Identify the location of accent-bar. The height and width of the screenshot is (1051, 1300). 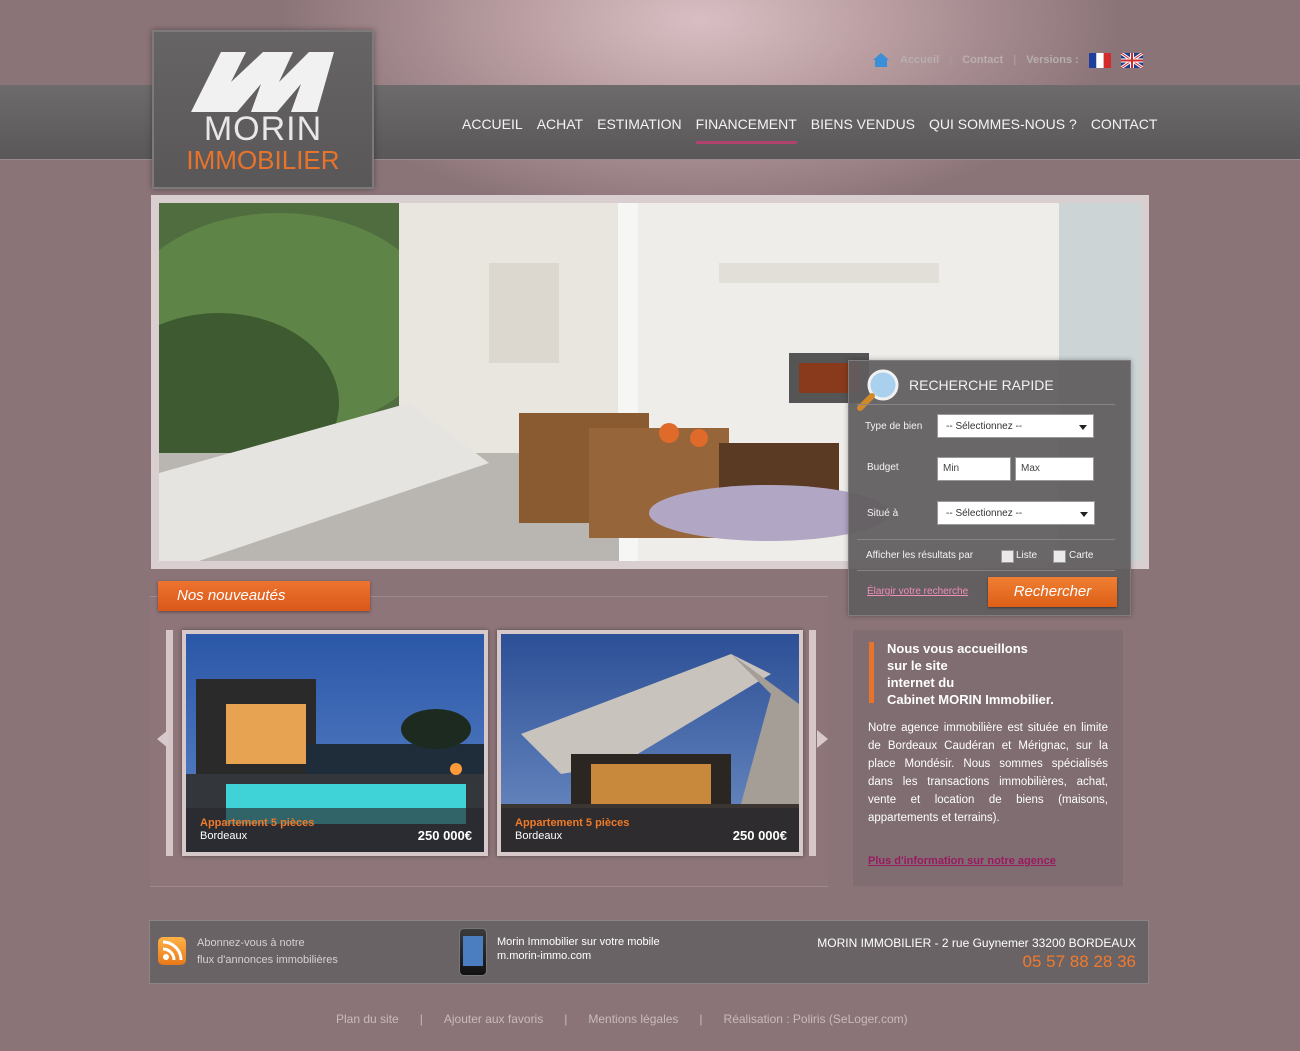
(871, 672).